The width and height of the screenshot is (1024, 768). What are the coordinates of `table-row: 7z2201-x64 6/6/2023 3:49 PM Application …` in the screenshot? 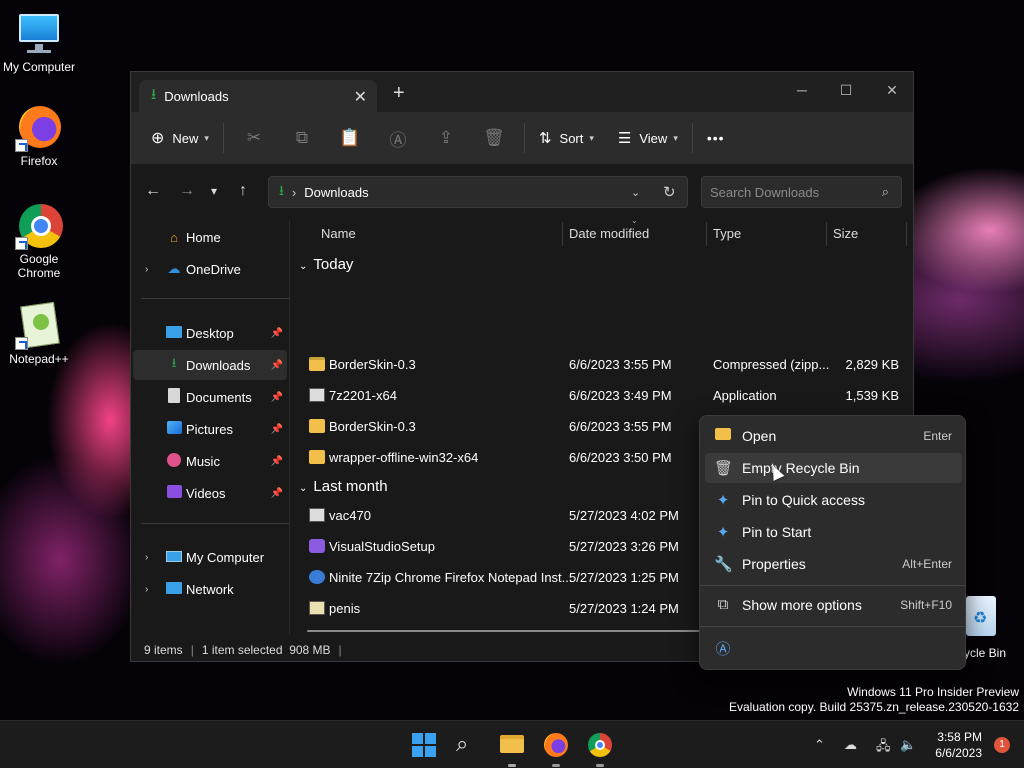 It's located at (603, 396).